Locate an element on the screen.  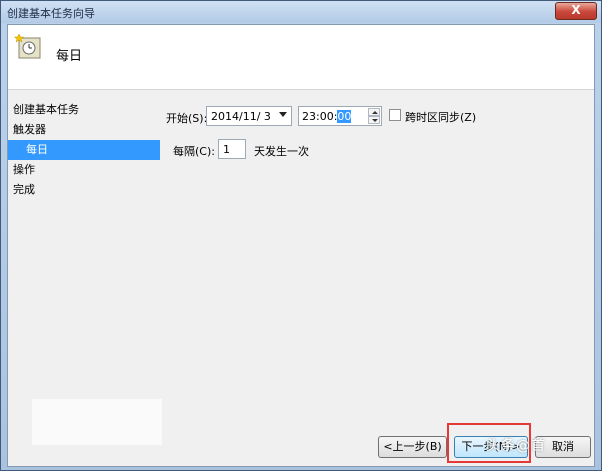
step-create-basic-task: 创建基本任务 is located at coordinates (84, 110).